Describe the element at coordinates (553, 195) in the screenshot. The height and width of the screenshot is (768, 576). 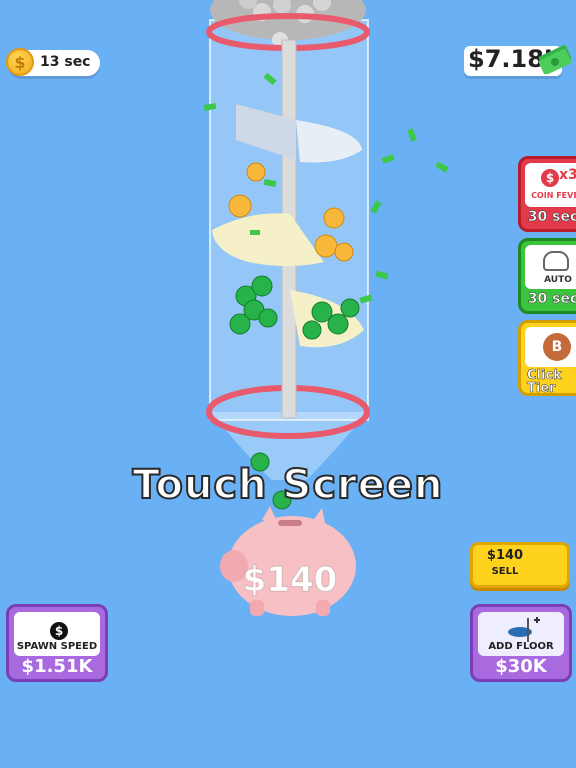
I see `fever-label: COIN FEVER` at that location.